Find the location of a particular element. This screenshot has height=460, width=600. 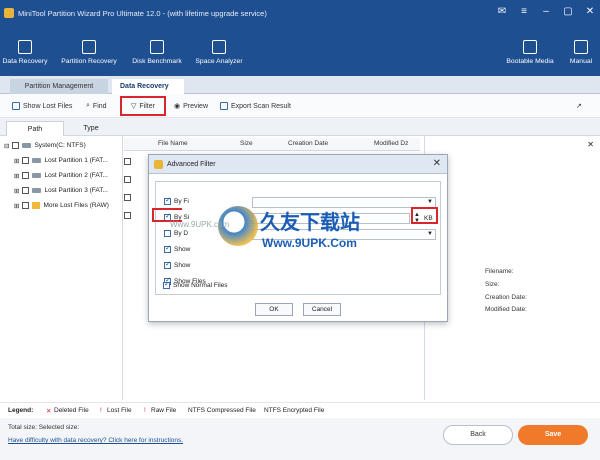

detail-modified-date: Modified Date: is located at coordinates (506, 309).